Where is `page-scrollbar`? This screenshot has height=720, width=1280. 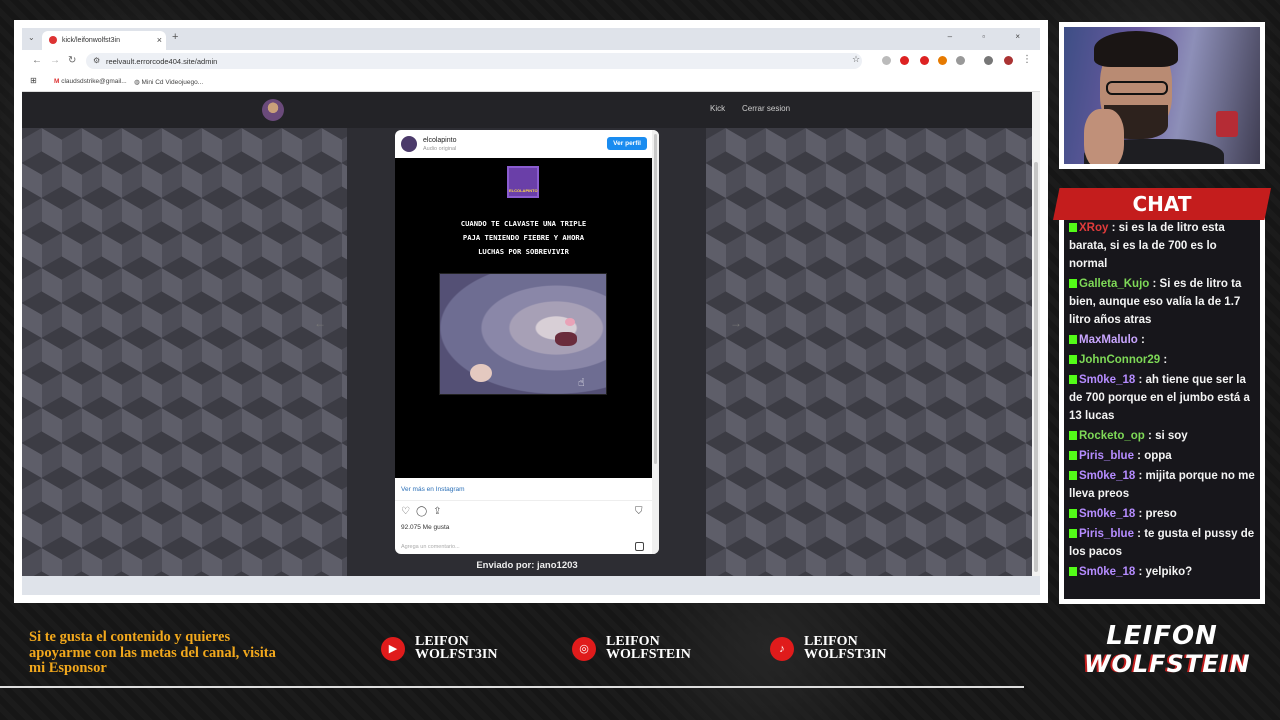
page-scrollbar is located at coordinates (1036, 334).